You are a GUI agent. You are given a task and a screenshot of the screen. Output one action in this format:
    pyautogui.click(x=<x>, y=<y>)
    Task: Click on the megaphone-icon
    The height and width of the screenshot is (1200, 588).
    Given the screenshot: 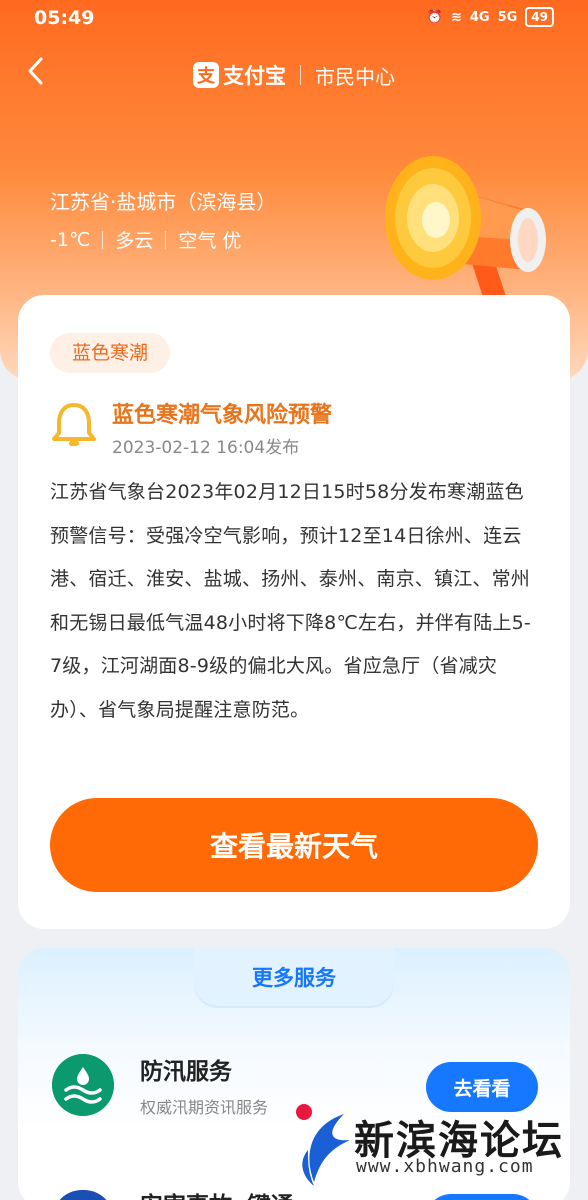 What is the action you would take?
    pyautogui.click(x=465, y=233)
    